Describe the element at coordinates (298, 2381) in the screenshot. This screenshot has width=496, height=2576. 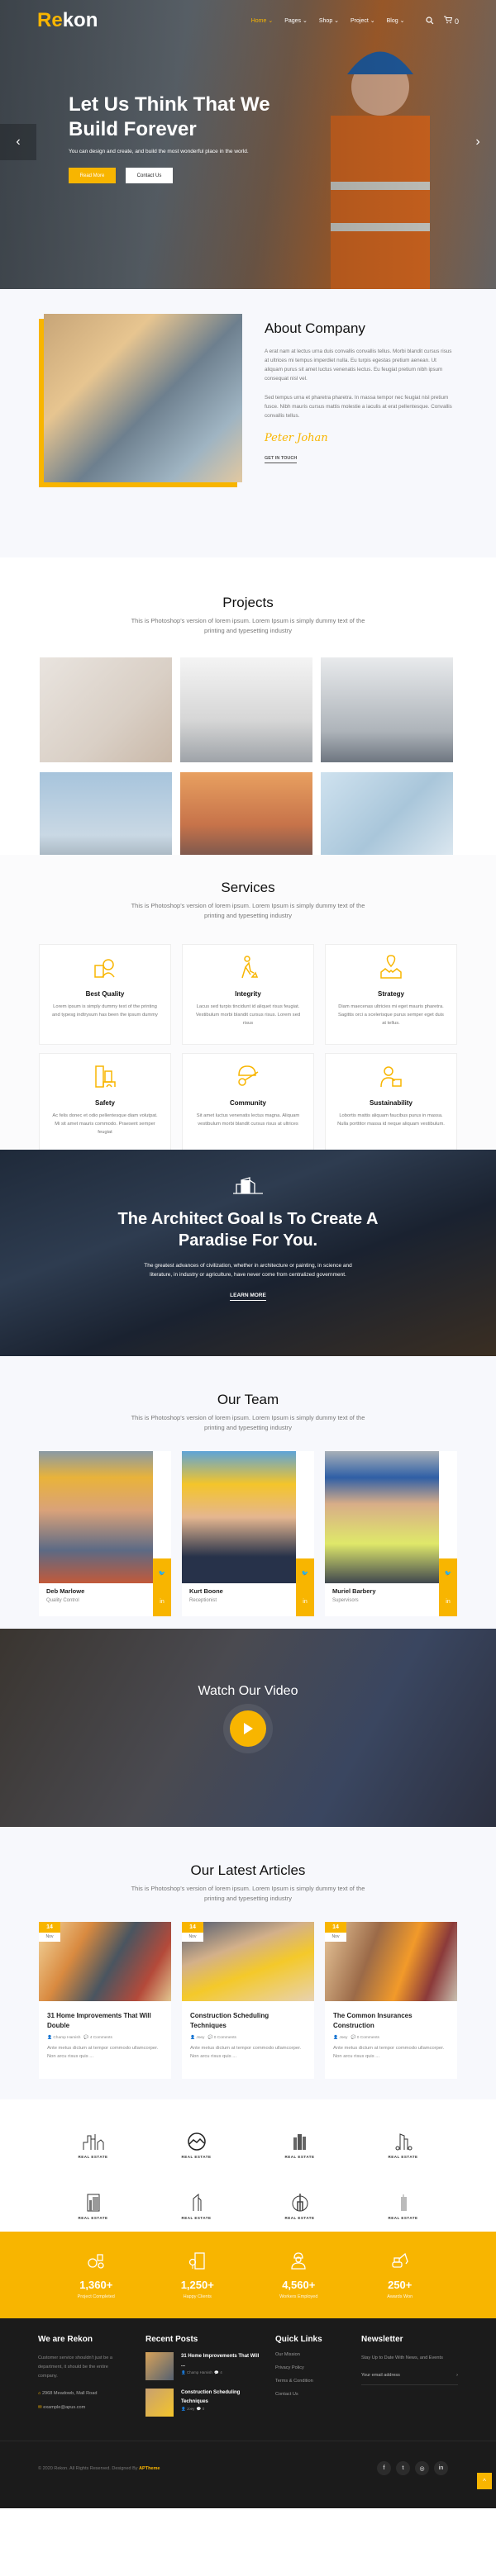
I see `link-terms: Terms & Condition` at that location.